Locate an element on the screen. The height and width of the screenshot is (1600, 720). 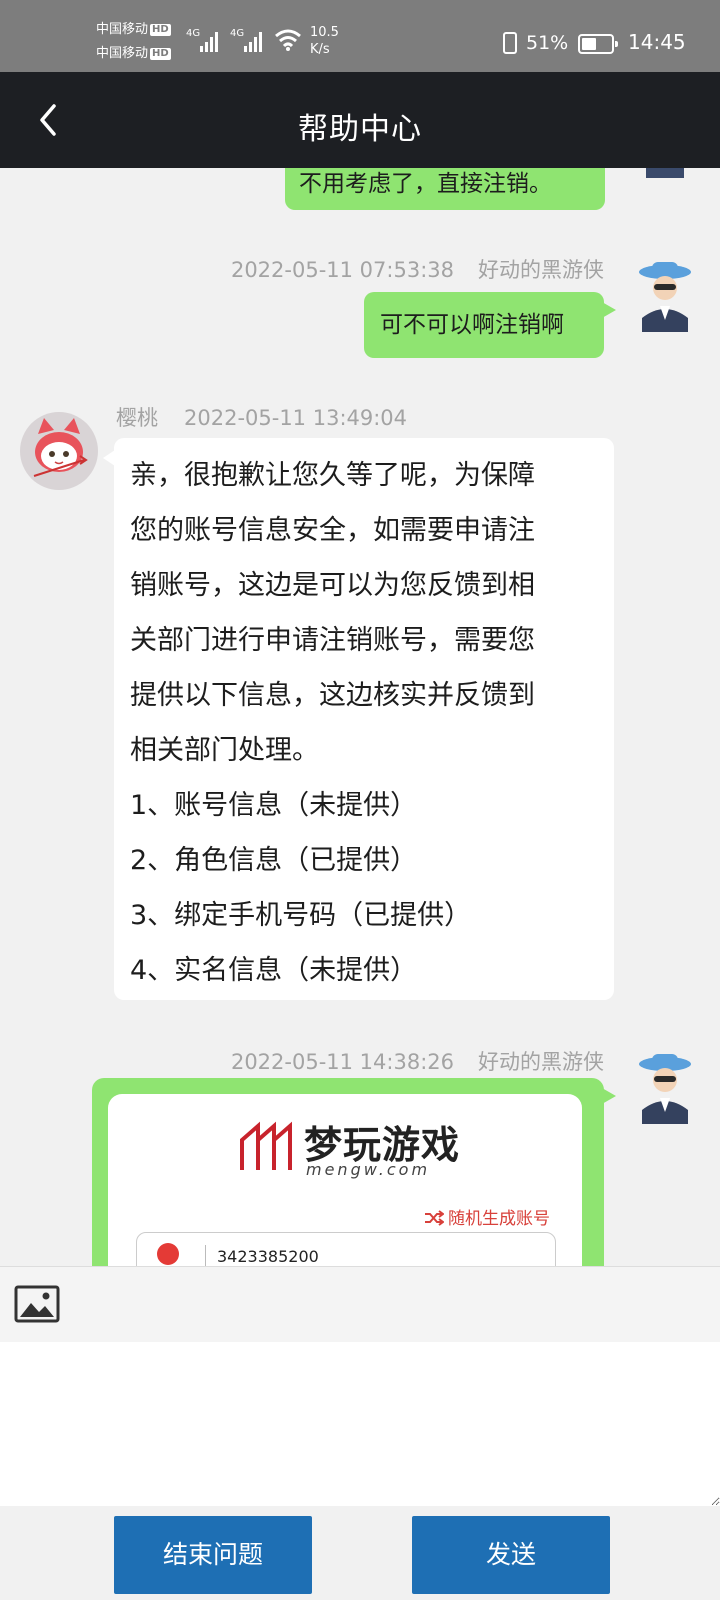
battery-icon is located at coordinates (598, 44).